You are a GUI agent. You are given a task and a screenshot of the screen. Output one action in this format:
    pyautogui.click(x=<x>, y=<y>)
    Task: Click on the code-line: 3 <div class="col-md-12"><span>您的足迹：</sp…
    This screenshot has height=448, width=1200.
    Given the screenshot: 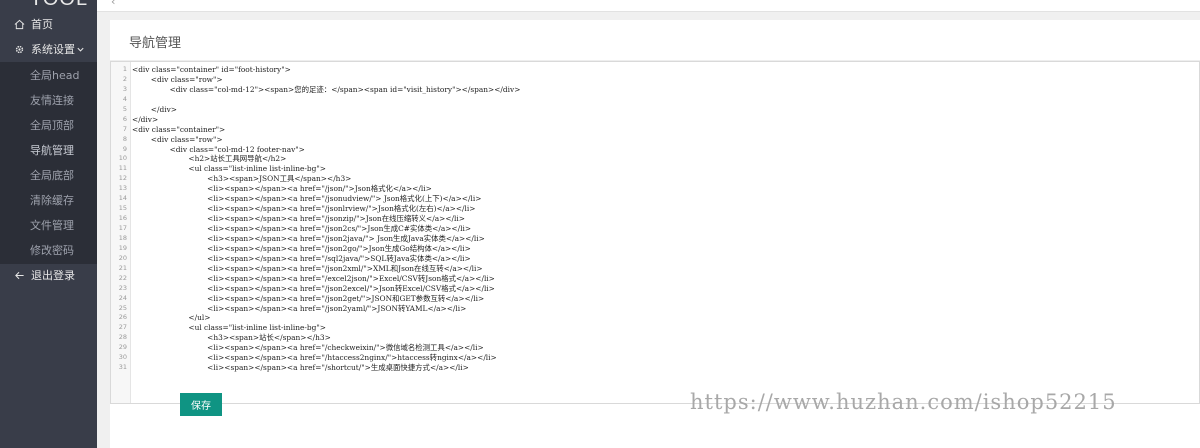 What is the action you would take?
    pyautogui.click(x=655, y=90)
    